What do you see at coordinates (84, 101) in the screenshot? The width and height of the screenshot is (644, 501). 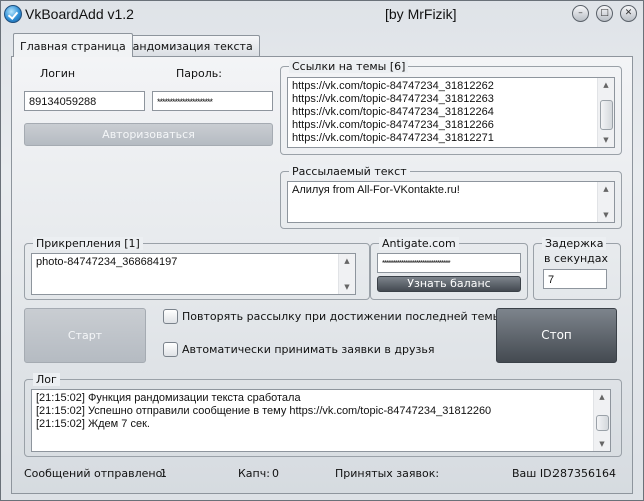 I see `login-field: 89134059288` at bounding box center [84, 101].